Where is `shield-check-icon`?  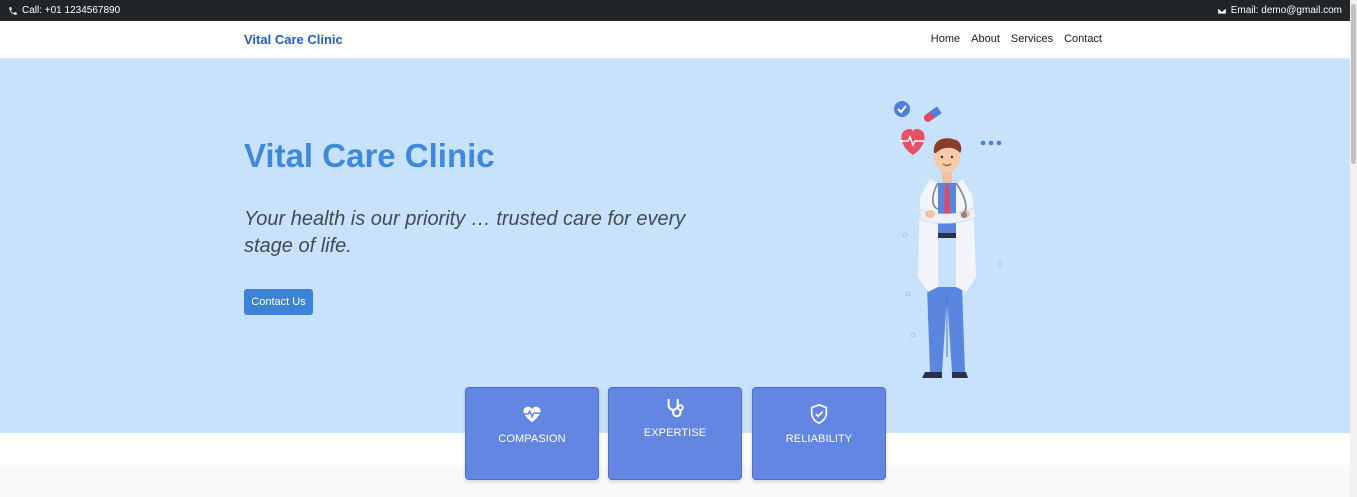
shield-check-icon is located at coordinates (819, 414).